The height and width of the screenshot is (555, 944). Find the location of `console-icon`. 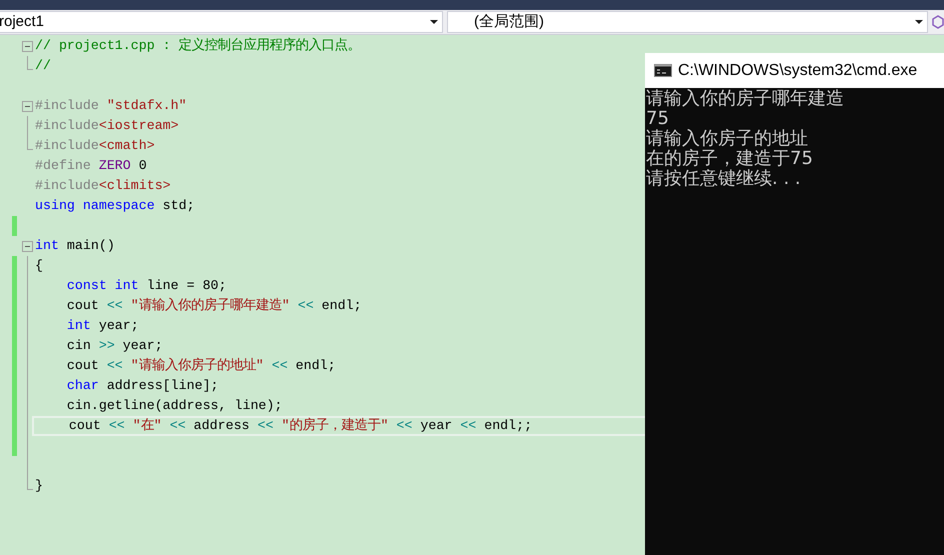

console-icon is located at coordinates (663, 70).